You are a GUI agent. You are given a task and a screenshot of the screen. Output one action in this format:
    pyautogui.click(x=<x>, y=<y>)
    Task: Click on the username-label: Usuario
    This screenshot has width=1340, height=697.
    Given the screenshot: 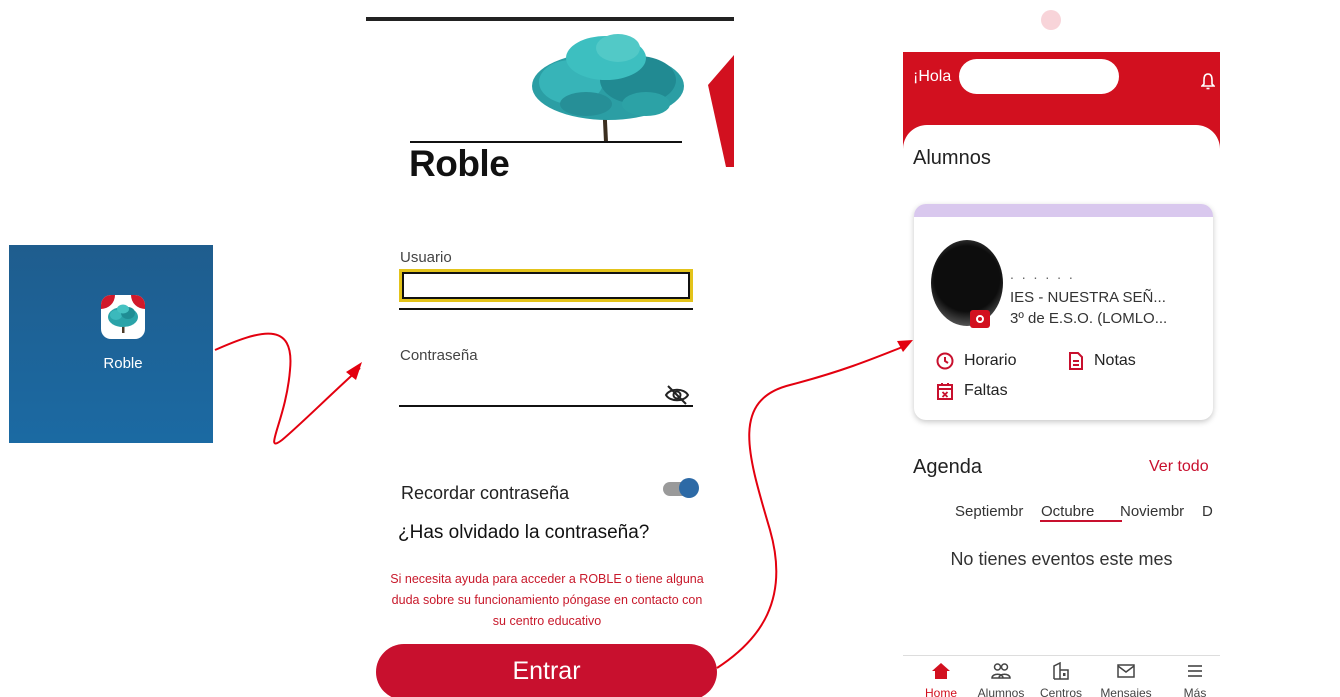 What is the action you would take?
    pyautogui.click(x=426, y=257)
    